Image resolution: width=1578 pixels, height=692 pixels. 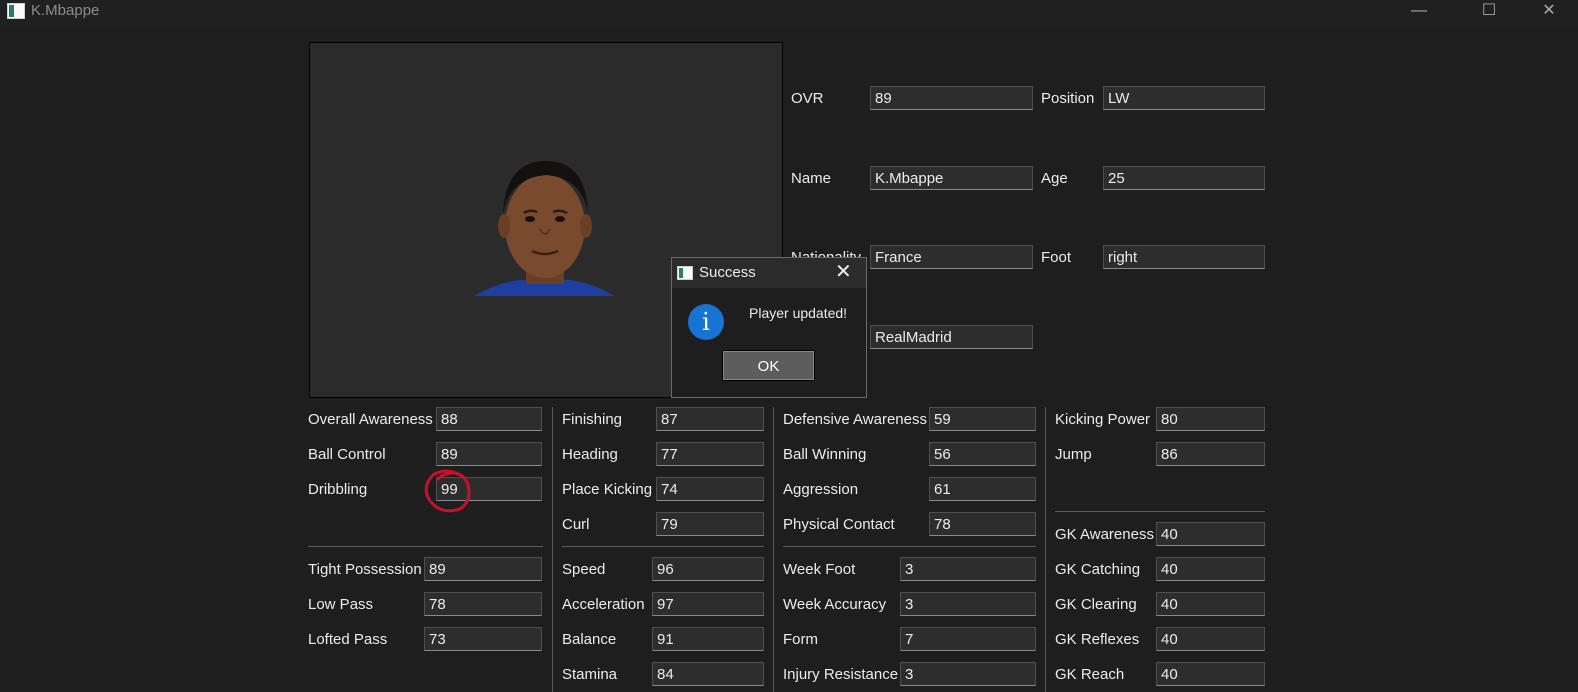 I want to click on position-field: LW, so click(x=1184, y=98).